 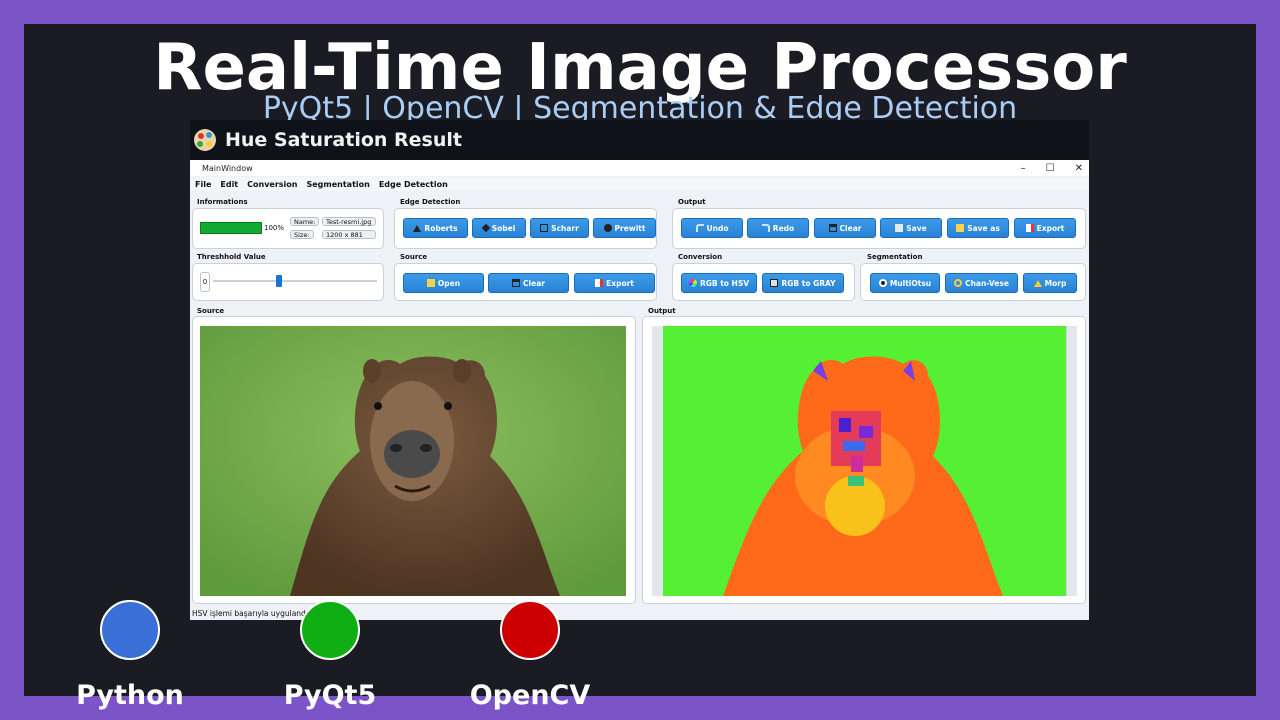 I want to click on undo-icon, so click(x=699, y=228).